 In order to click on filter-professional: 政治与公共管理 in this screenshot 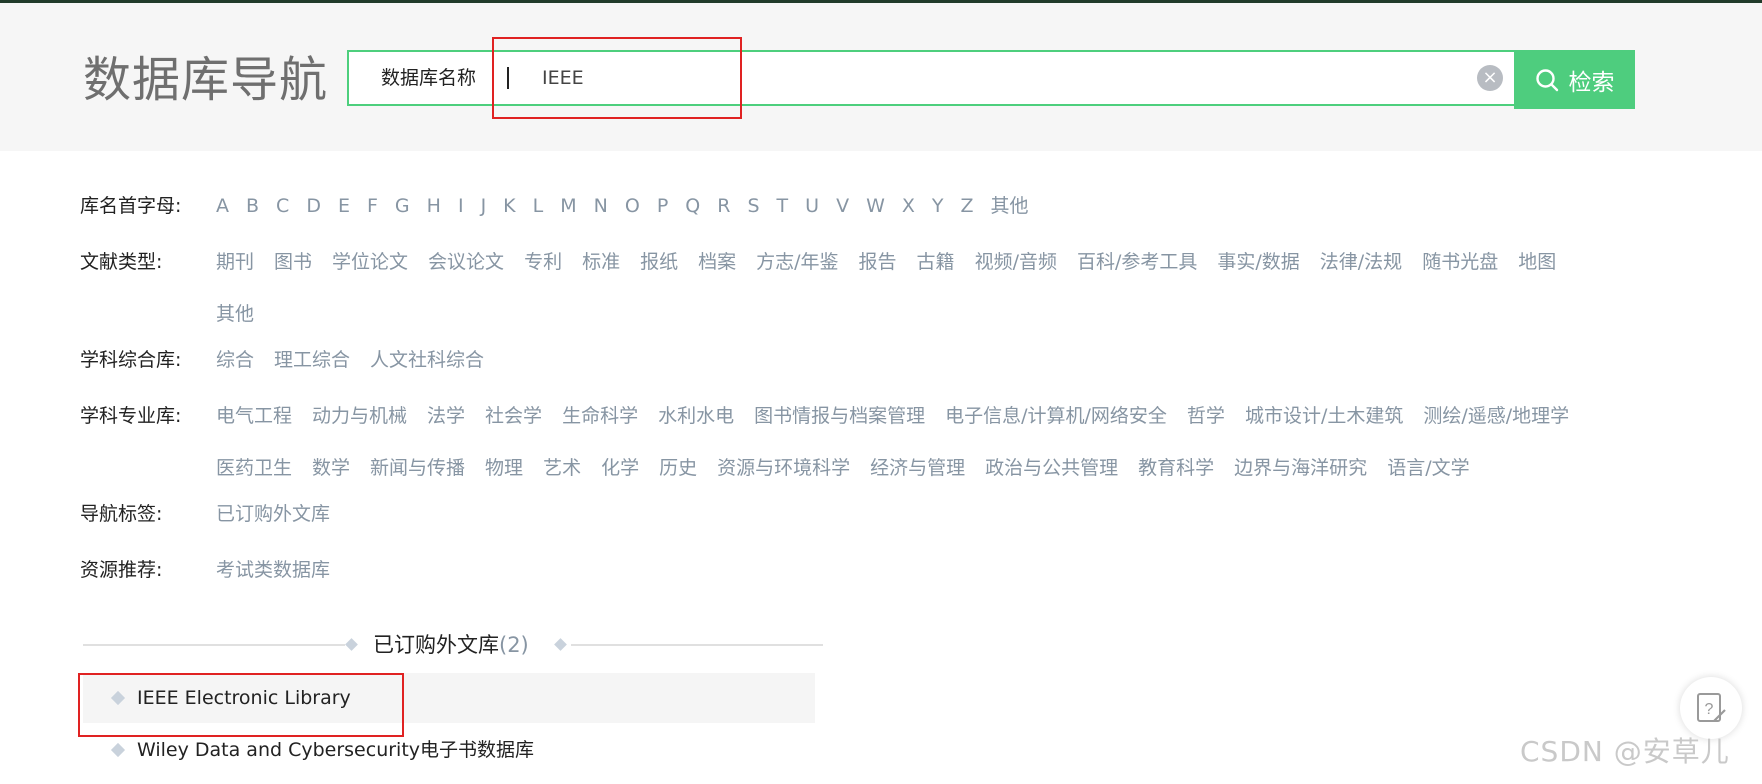, I will do `click(1051, 472)`.